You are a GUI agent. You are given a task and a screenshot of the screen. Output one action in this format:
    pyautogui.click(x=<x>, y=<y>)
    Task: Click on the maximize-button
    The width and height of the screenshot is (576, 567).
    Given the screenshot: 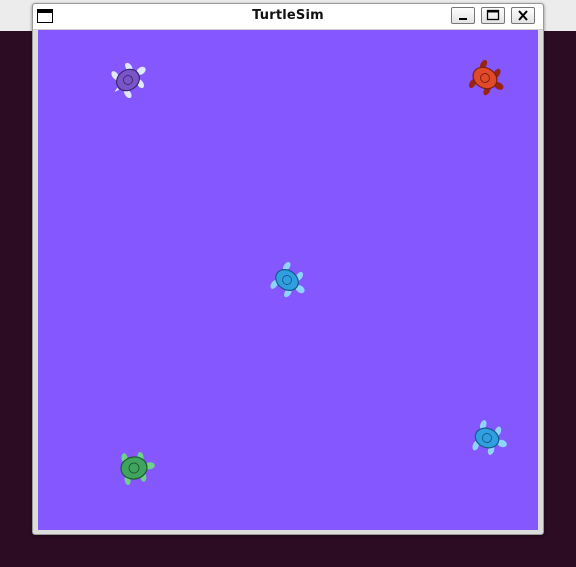 What is the action you would take?
    pyautogui.click(x=493, y=15)
    